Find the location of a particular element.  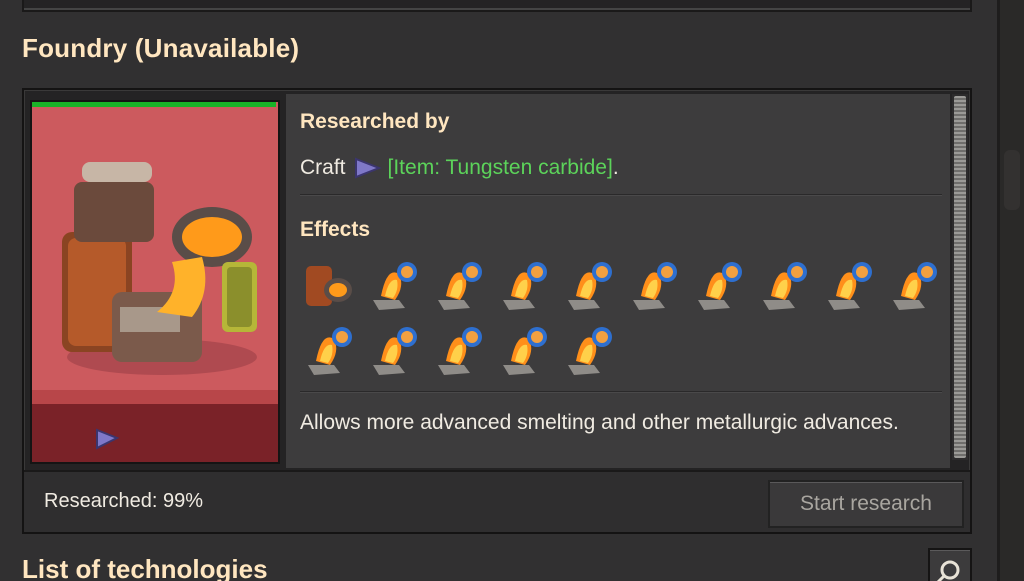

search-icon is located at coordinates (948, 570).